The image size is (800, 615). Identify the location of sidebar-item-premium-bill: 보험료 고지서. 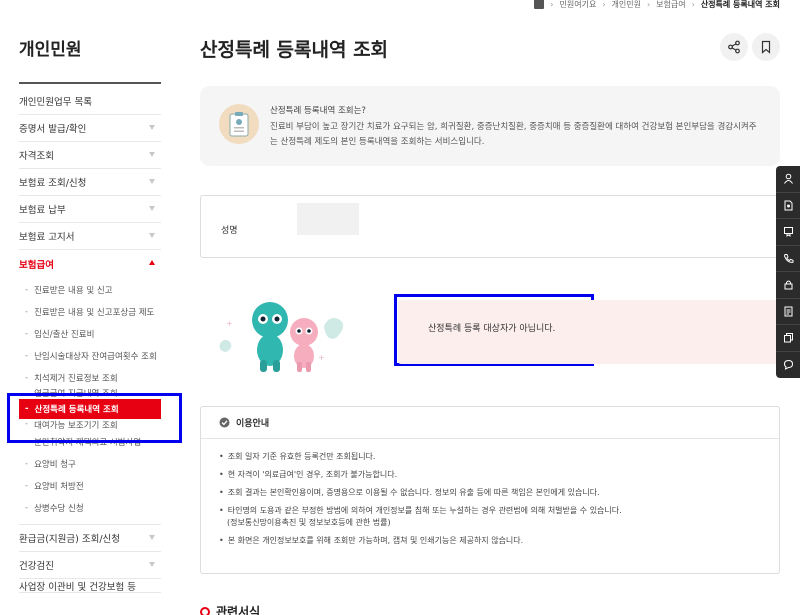
(90, 236).